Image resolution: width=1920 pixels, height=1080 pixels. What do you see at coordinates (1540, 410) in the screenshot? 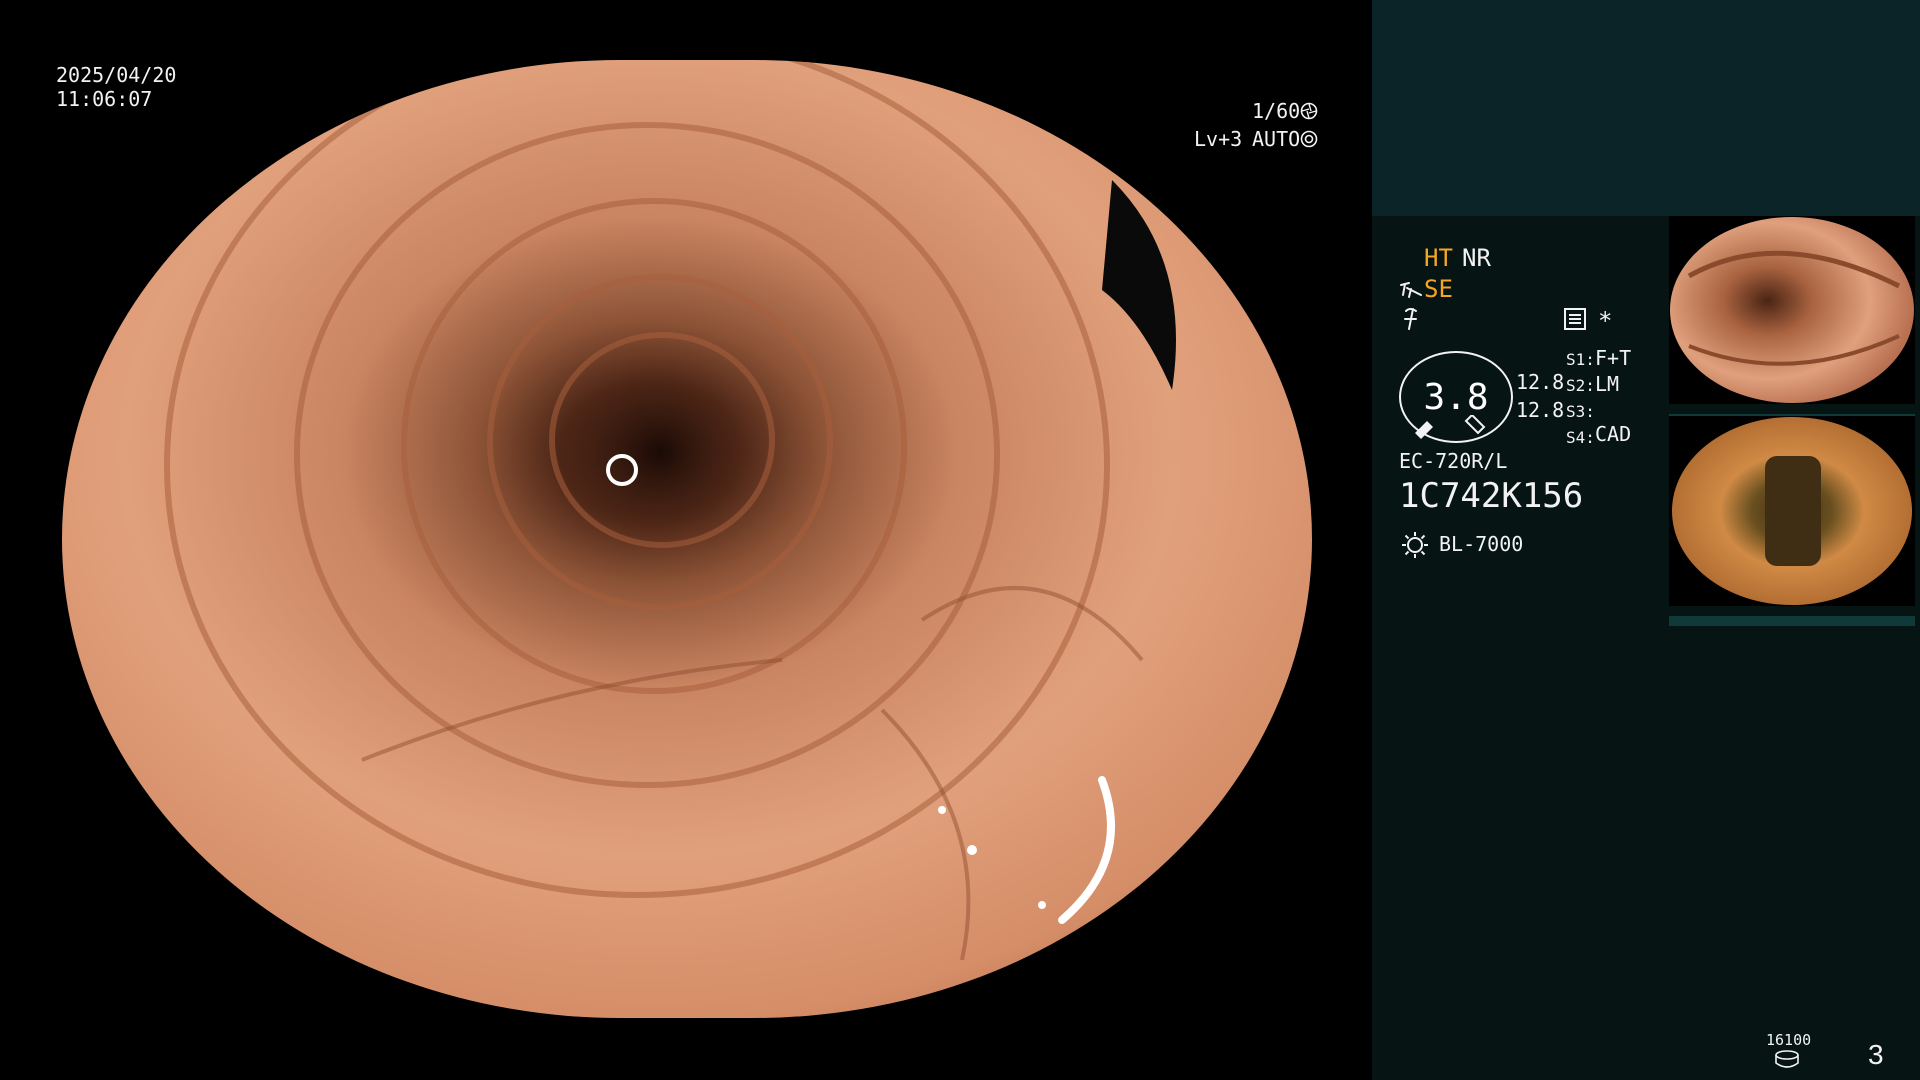
I see `zoom-lower-value: 12.8` at bounding box center [1540, 410].